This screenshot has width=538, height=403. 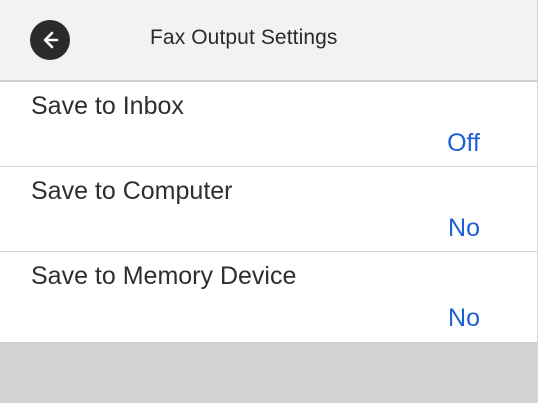 I want to click on setting-value: Off, so click(x=463, y=143).